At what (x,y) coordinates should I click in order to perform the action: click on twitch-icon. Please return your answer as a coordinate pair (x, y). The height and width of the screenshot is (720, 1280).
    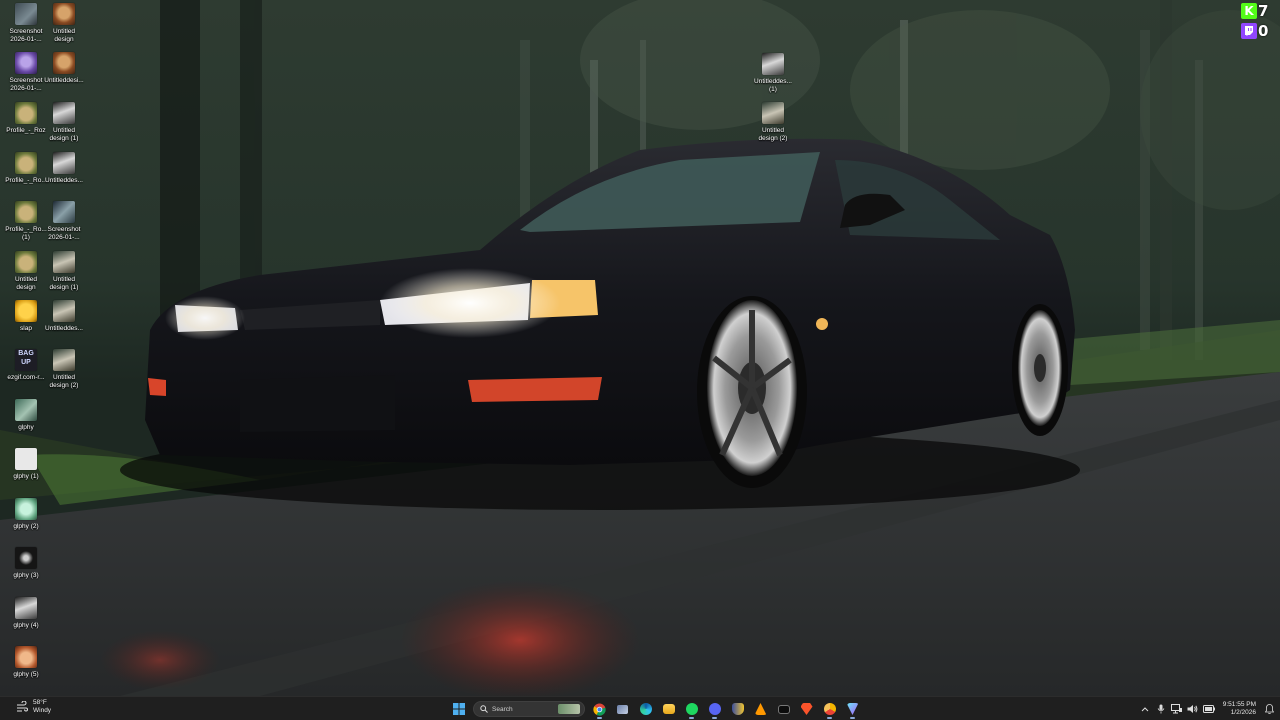
    Looking at the image, I should click on (1249, 31).